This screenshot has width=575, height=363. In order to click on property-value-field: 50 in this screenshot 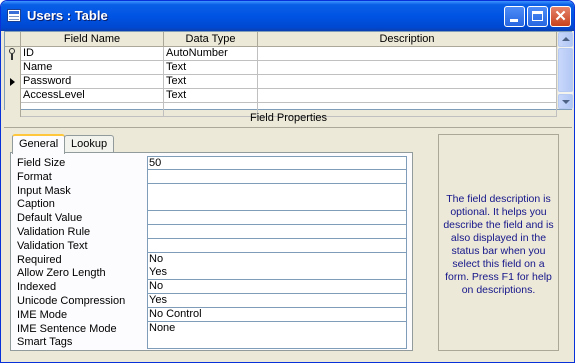, I will do `click(277, 163)`.